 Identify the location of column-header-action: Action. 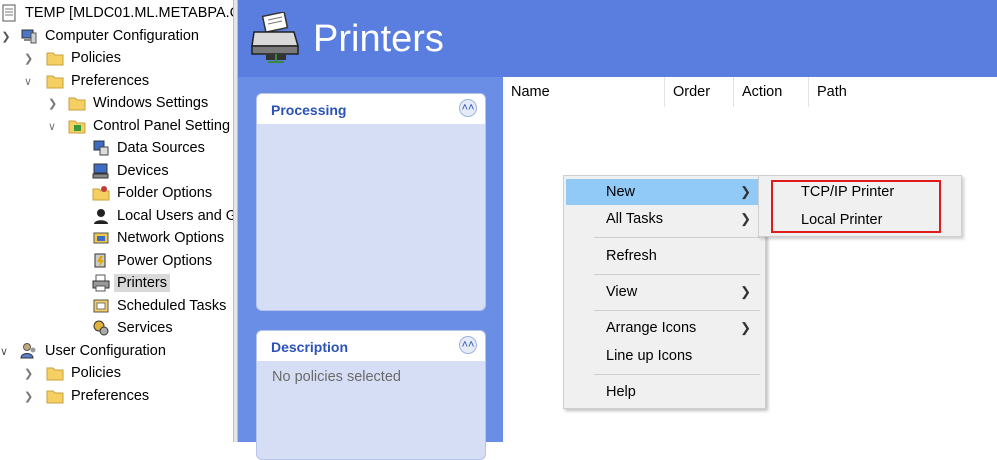
(771, 92).